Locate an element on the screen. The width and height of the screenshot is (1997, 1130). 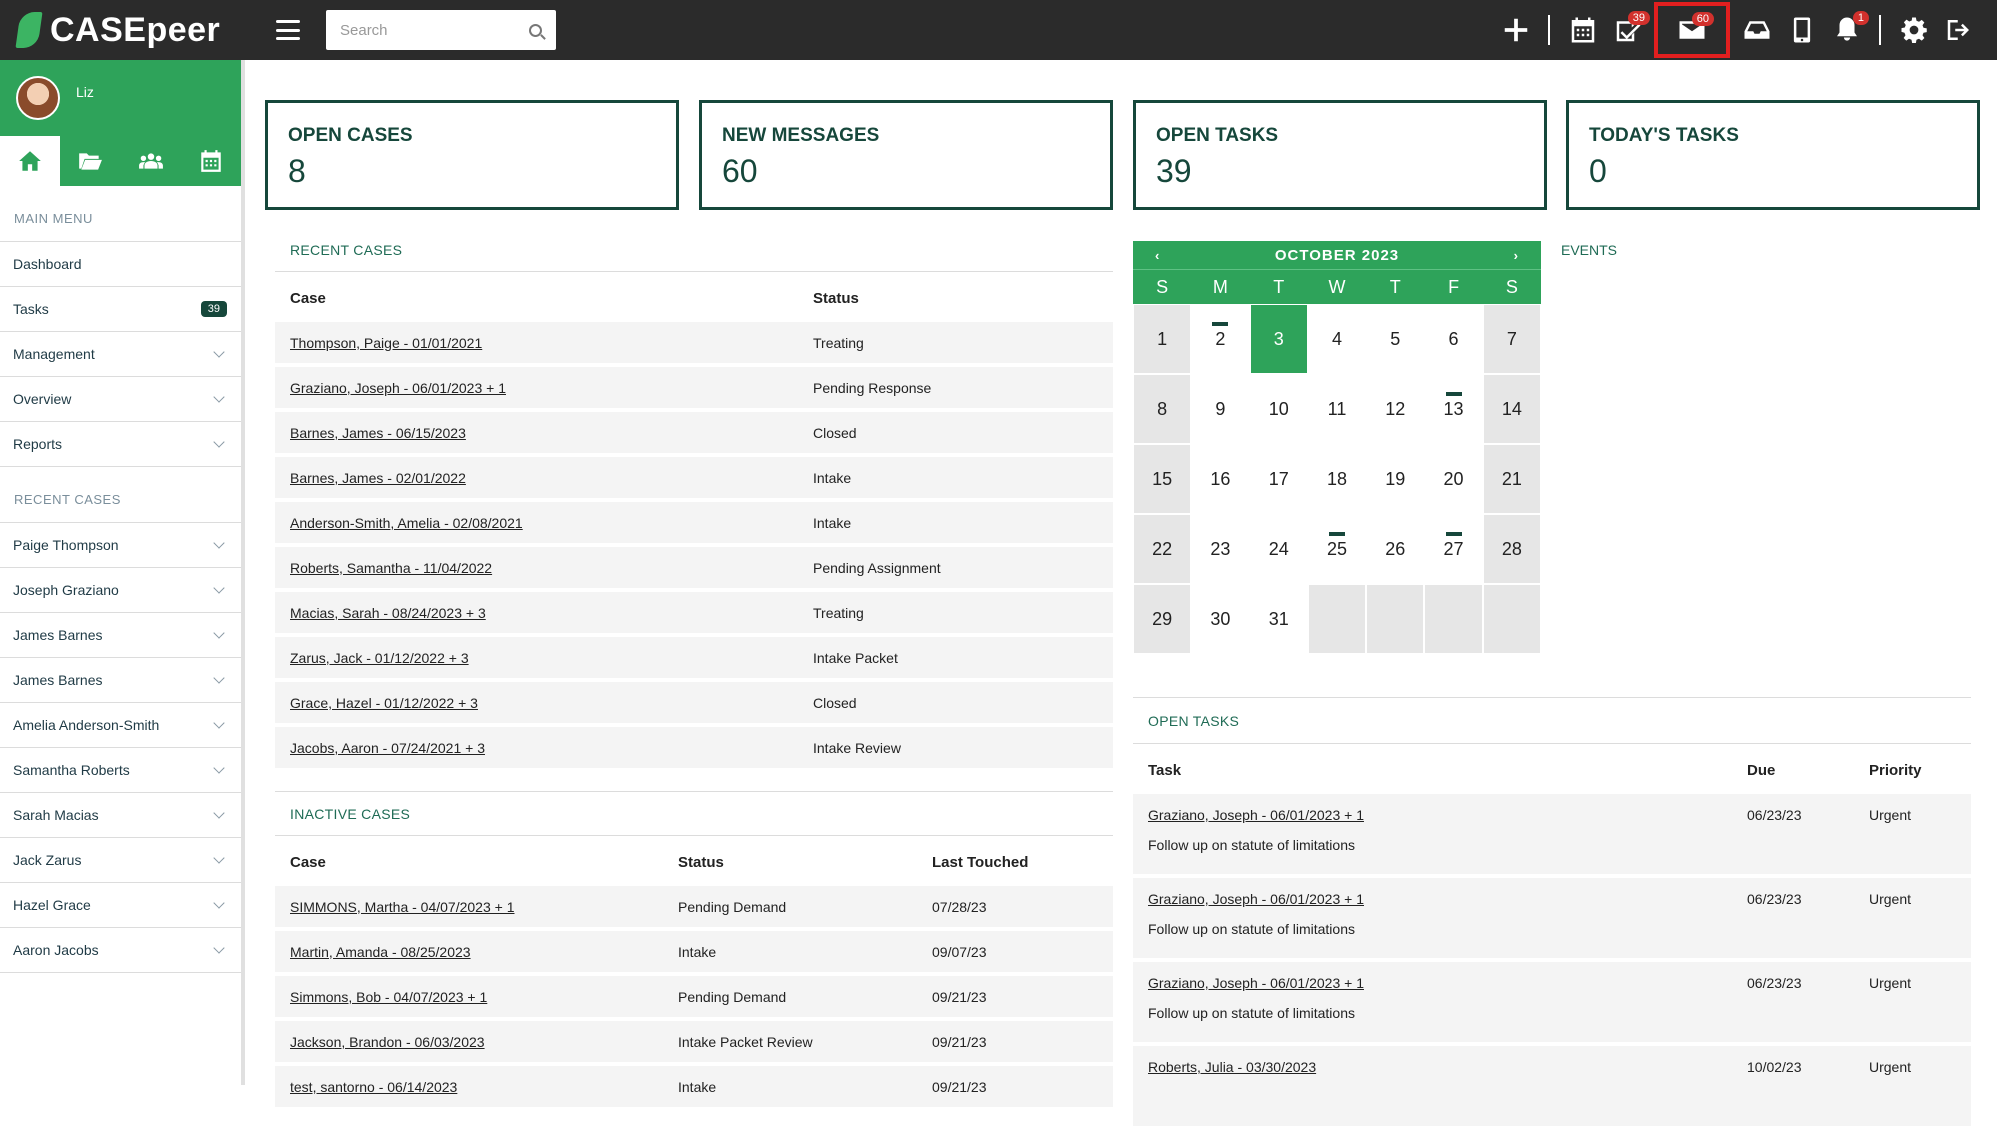
stat-card-open-cases: OPEN CASES 8 is located at coordinates (472, 155).